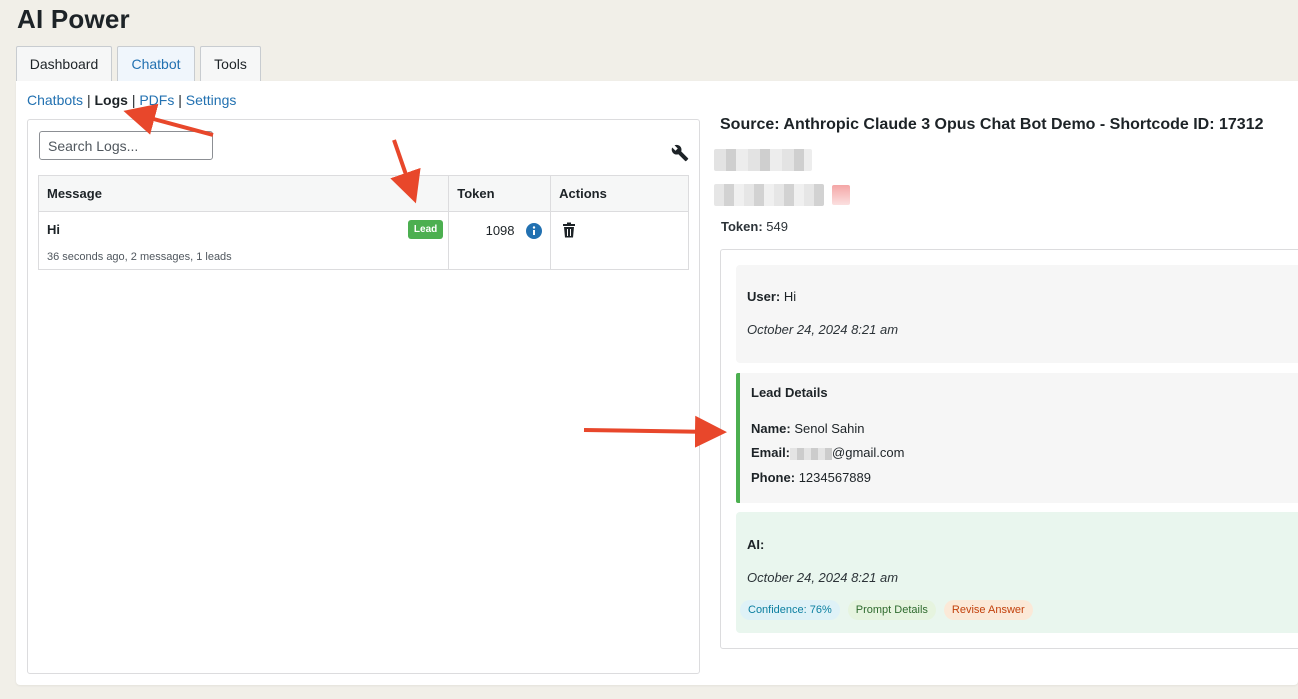 The height and width of the screenshot is (699, 1298). What do you see at coordinates (742, 226) in the screenshot?
I see `token-label: Token:` at bounding box center [742, 226].